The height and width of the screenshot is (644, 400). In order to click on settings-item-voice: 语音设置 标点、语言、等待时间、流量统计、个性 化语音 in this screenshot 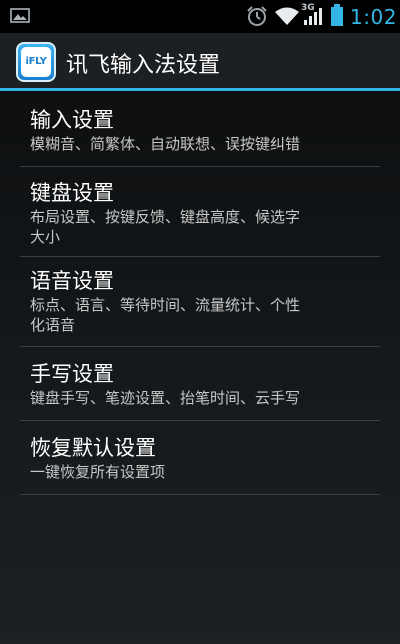, I will do `click(200, 301)`.